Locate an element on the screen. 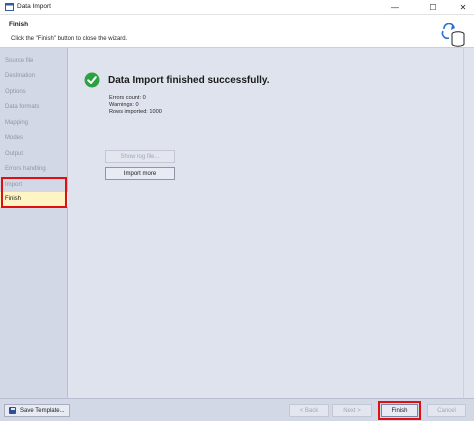 The height and width of the screenshot is (421, 474). window-title: Data Import is located at coordinates (34, 6).